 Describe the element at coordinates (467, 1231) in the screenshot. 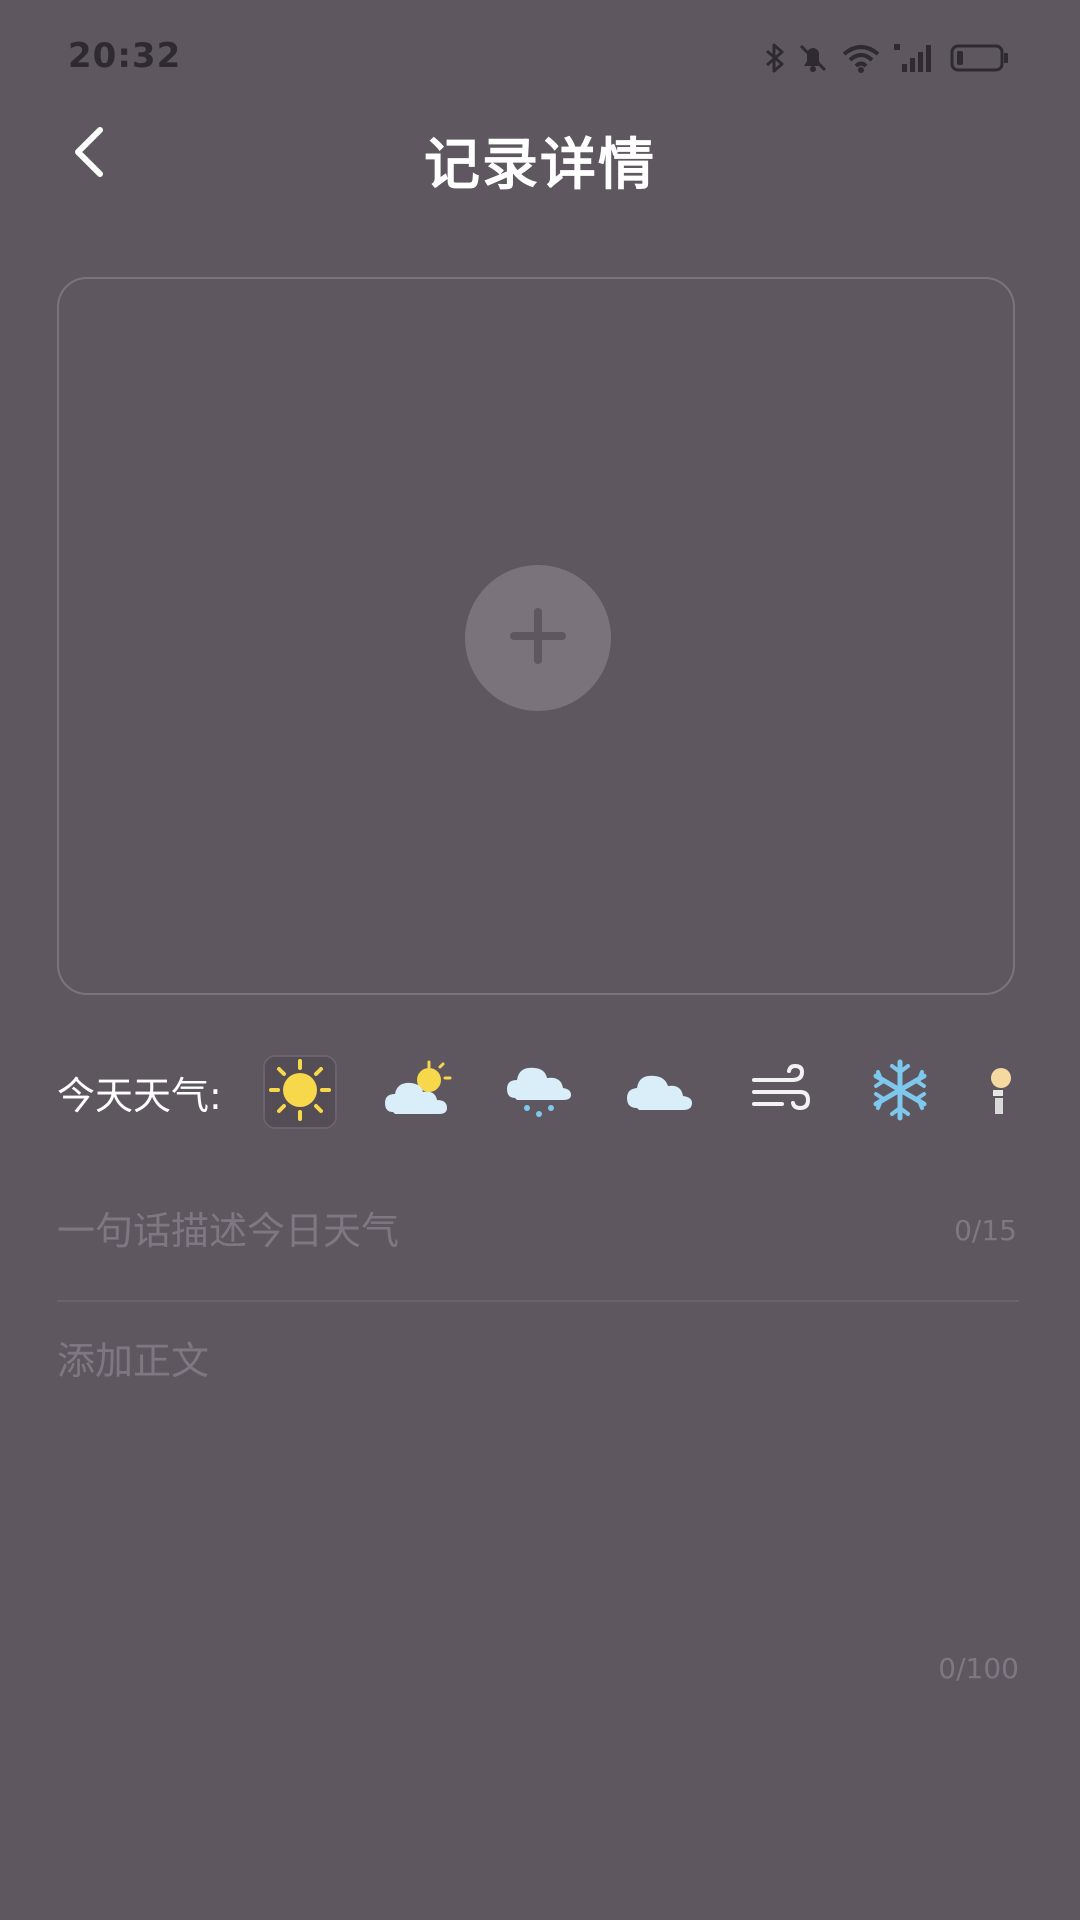

I see `summary-input` at that location.